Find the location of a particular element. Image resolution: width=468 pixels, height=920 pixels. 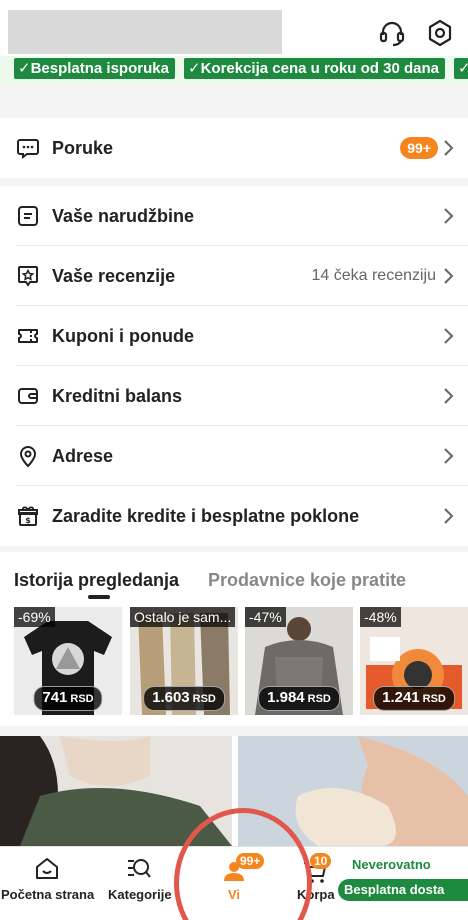

menu-label-reviews: Vaše recenzije is located at coordinates (114, 276).